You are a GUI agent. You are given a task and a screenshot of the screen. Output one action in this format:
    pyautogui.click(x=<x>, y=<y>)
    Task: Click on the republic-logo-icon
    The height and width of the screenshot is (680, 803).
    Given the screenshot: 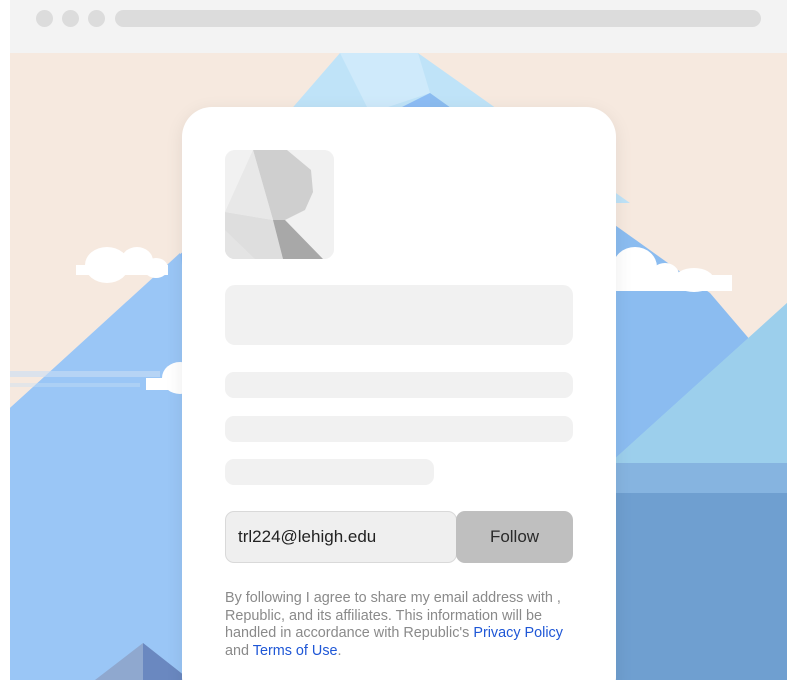 What is the action you would take?
    pyautogui.click(x=279, y=204)
    